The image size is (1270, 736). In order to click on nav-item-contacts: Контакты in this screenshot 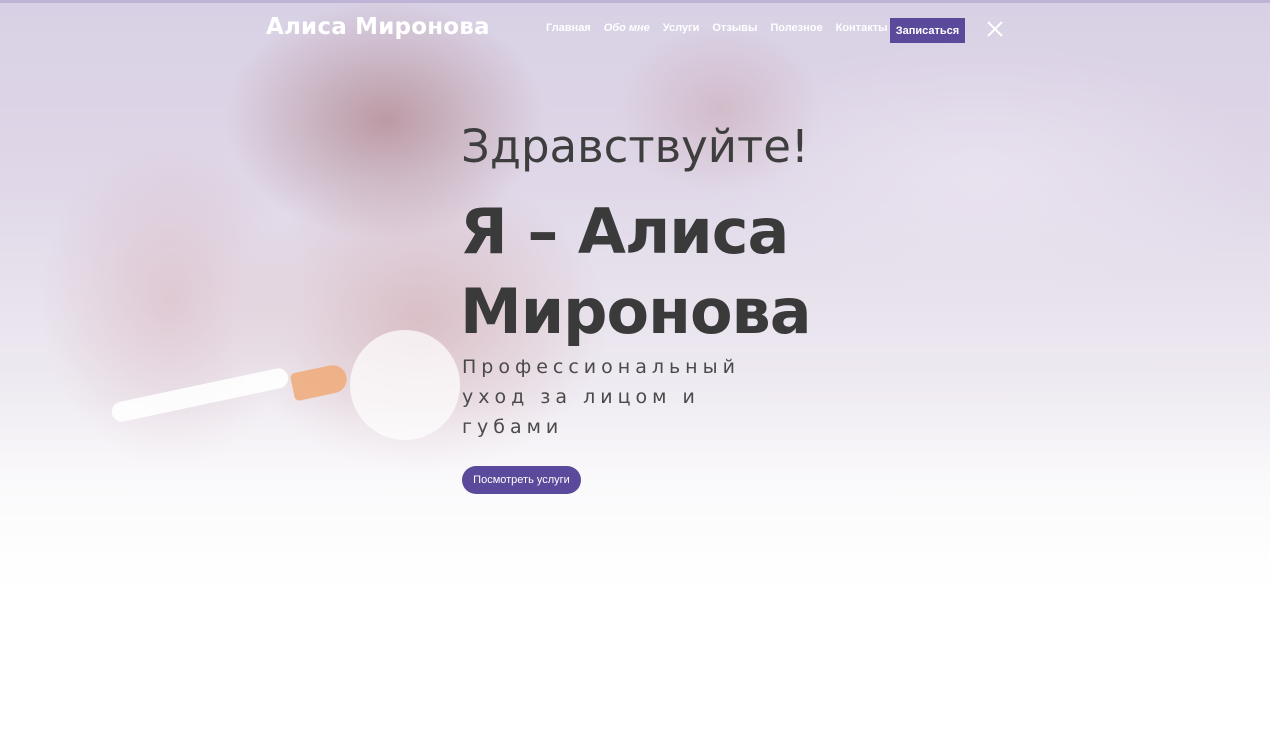, I will do `click(862, 30)`.